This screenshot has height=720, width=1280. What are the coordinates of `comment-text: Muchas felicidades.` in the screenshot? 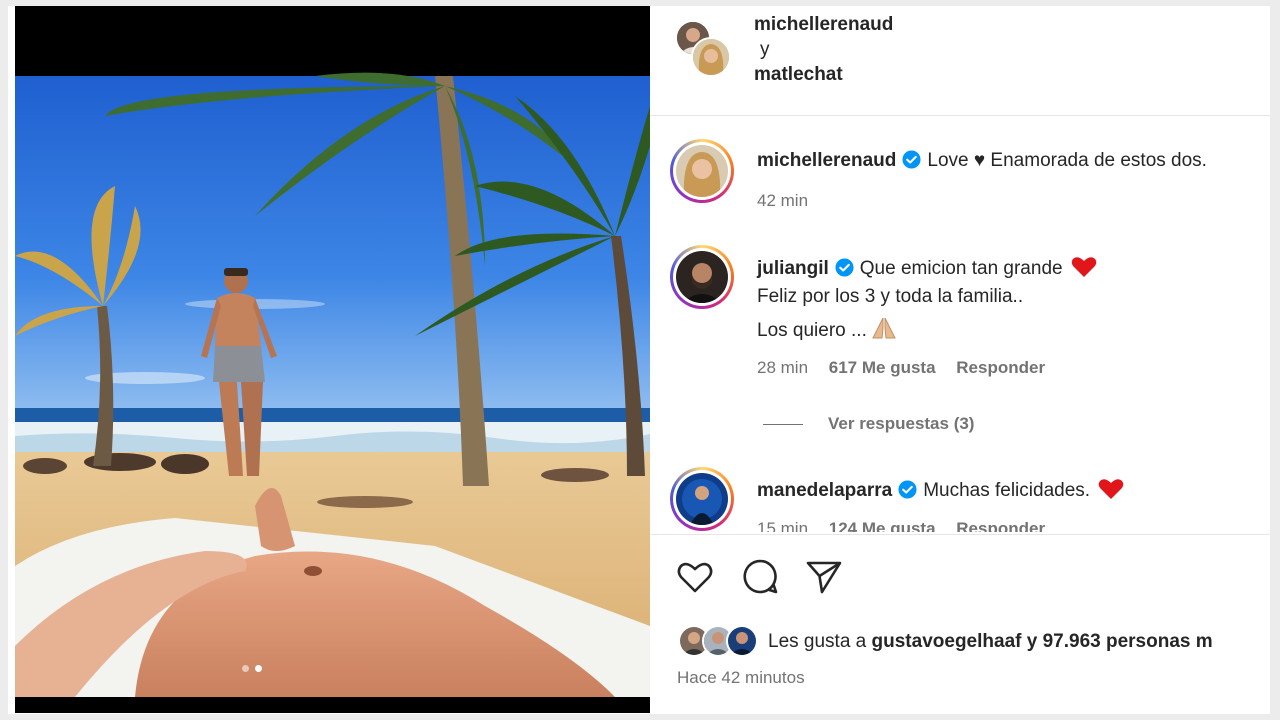 It's located at (1007, 490).